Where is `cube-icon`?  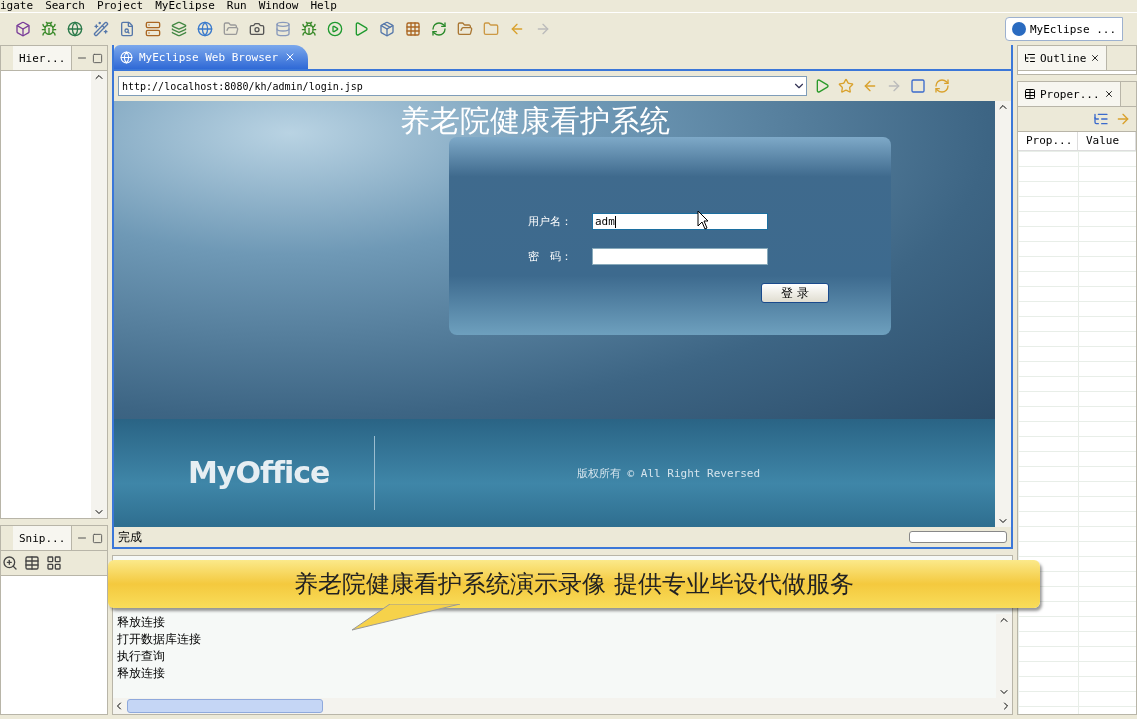 cube-icon is located at coordinates (23, 29).